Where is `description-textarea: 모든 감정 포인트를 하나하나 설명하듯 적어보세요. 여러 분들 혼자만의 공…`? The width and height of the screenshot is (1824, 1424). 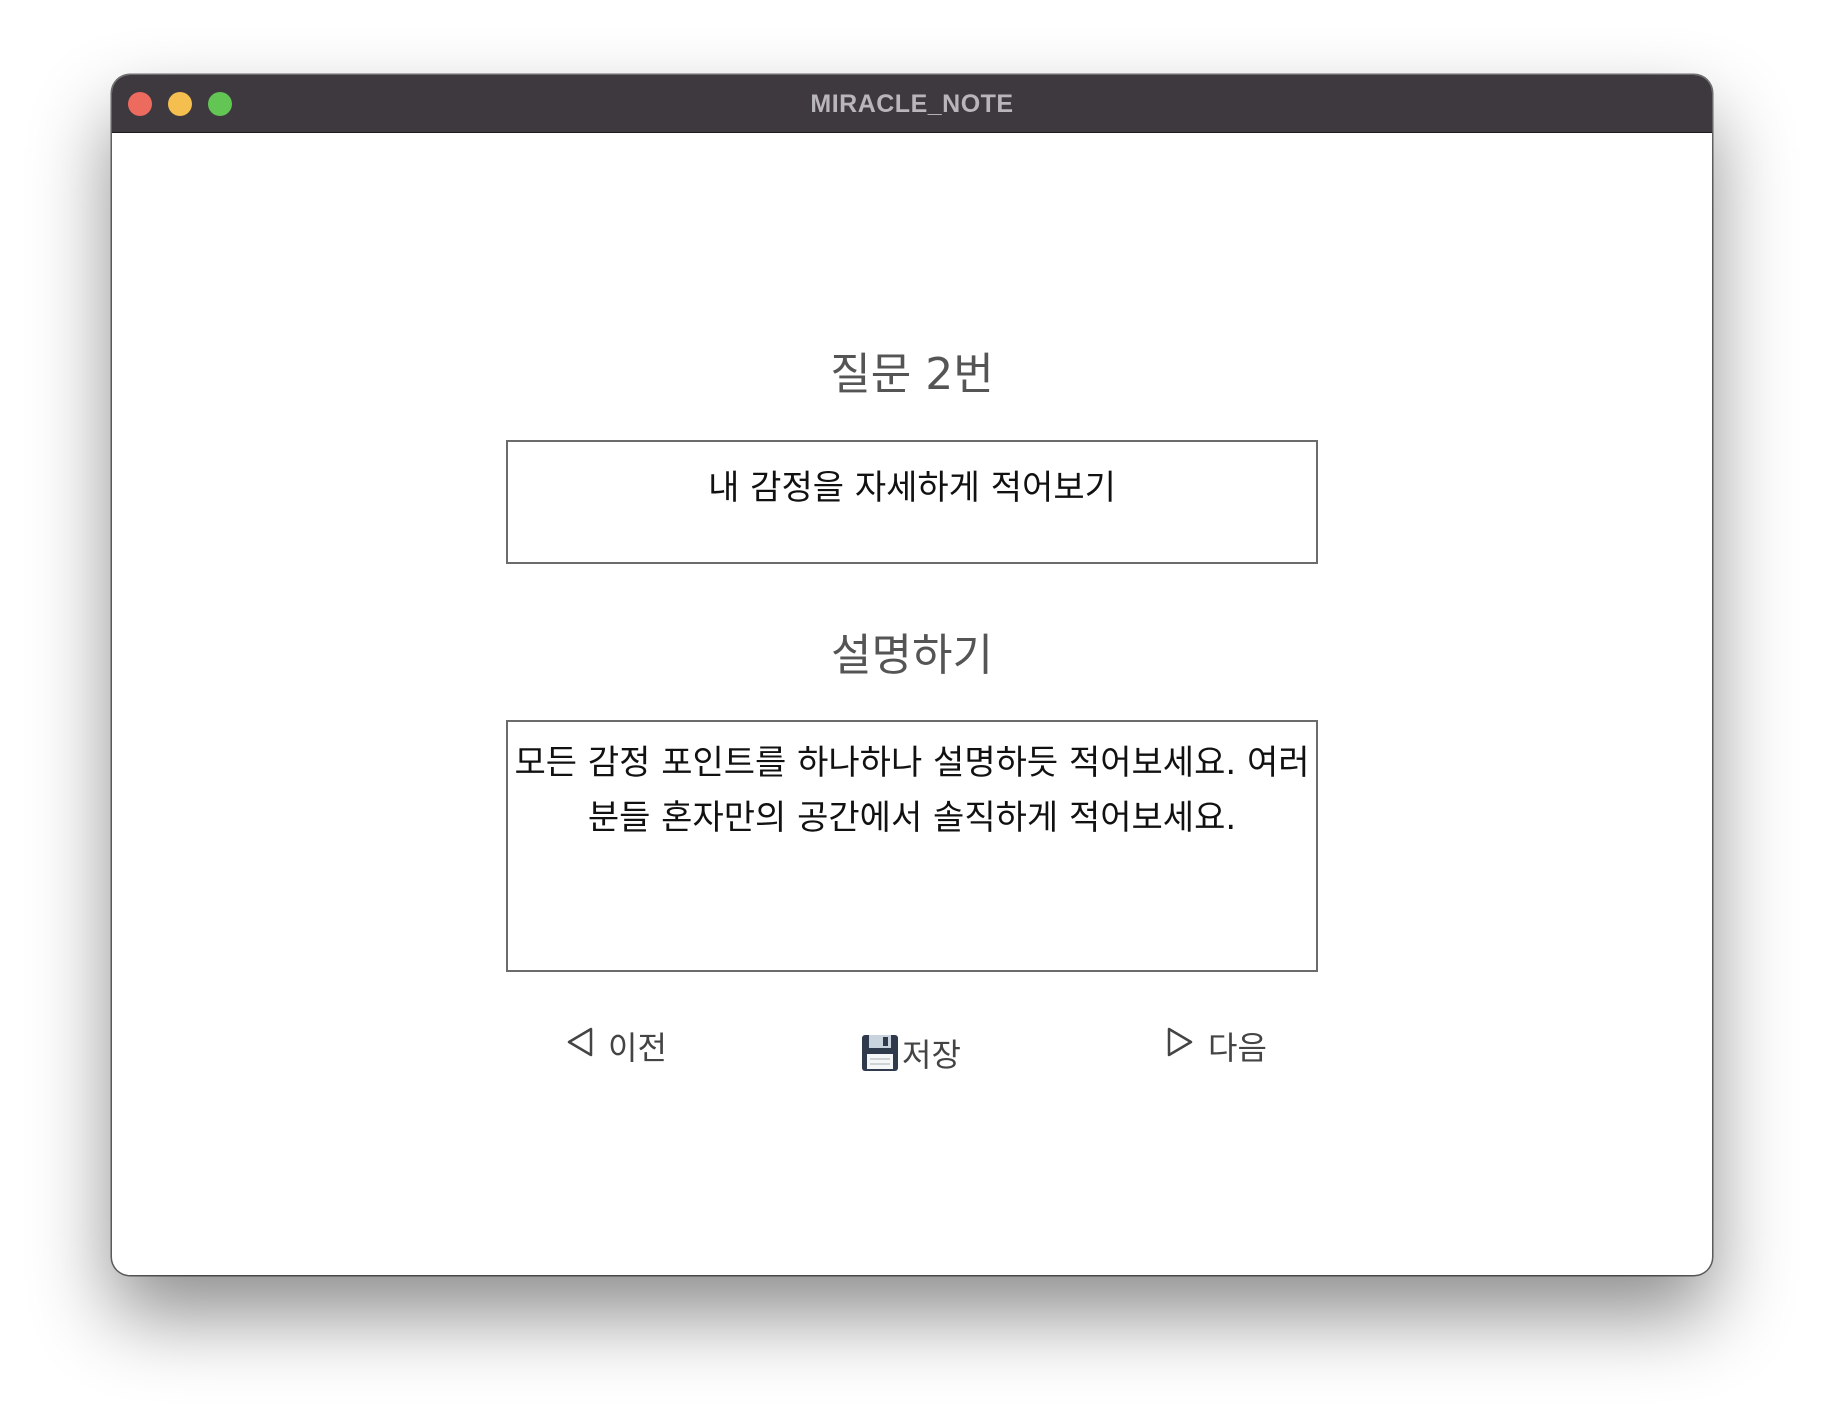
description-textarea: 모든 감정 포인트를 하나하나 설명하듯 적어보세요. 여러 분들 혼자만의 공… is located at coordinates (912, 846).